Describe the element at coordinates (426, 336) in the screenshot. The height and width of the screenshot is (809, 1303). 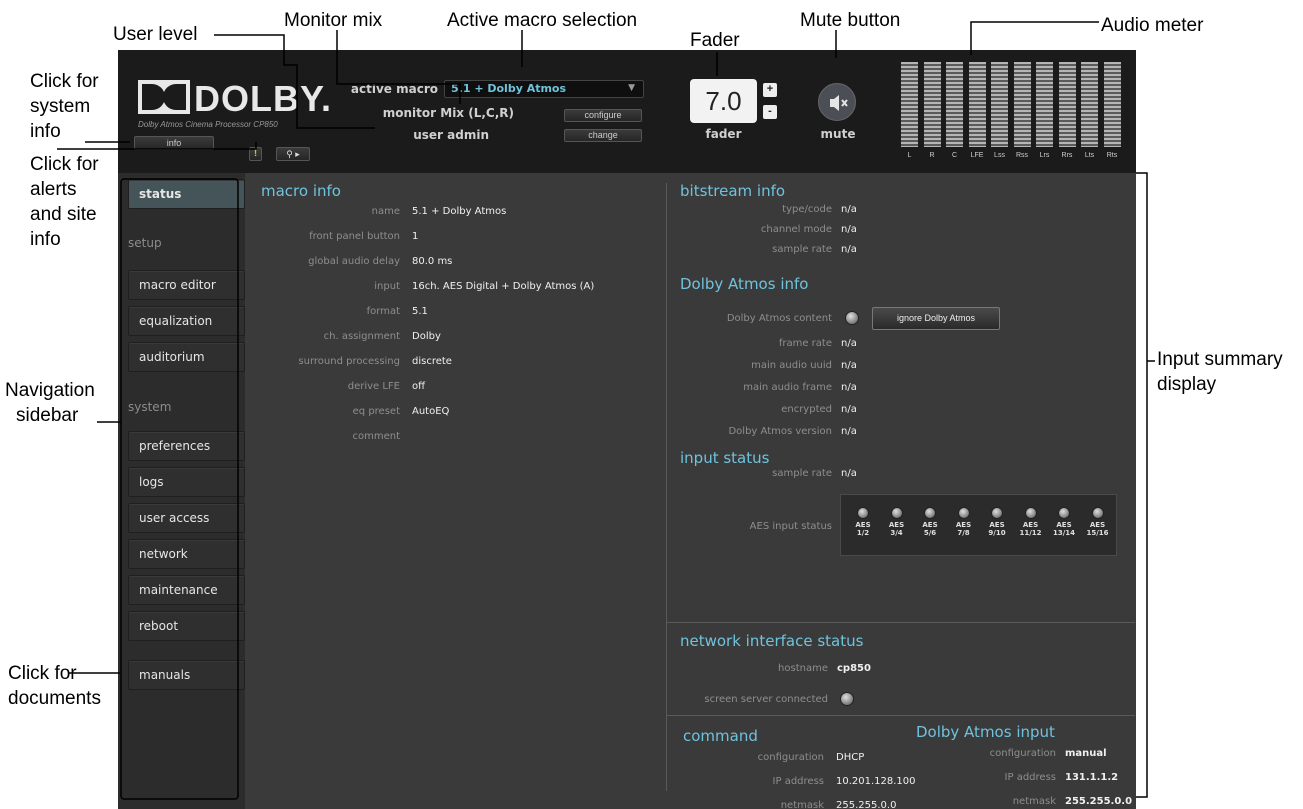
I see `macro-rows-value: Dolby` at that location.